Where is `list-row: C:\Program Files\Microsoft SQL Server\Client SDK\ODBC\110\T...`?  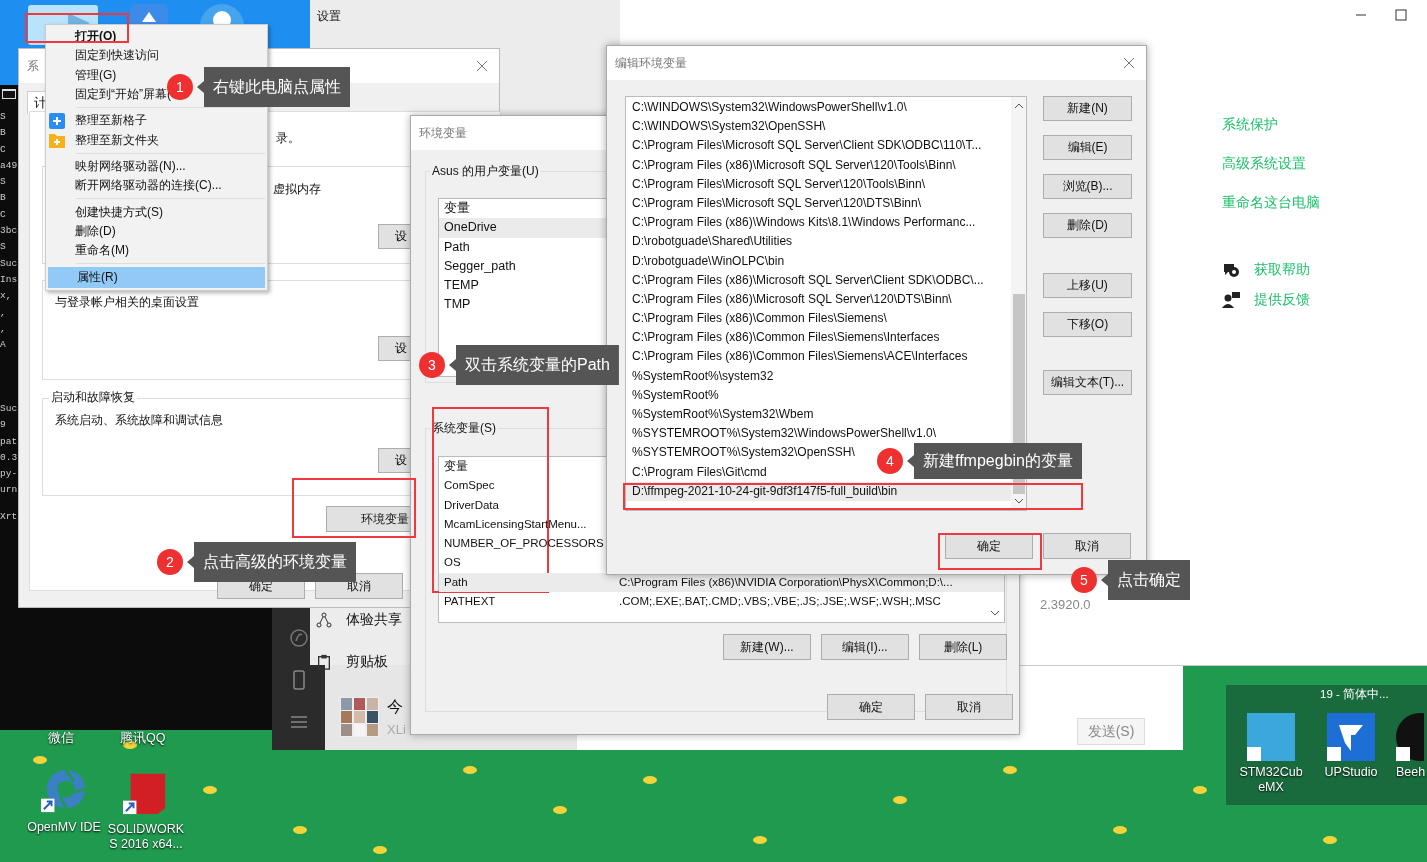
list-row: C:\Program Files\Microsoft SQL Server\Client SDK\ODBC\110\T... is located at coordinates (818, 146).